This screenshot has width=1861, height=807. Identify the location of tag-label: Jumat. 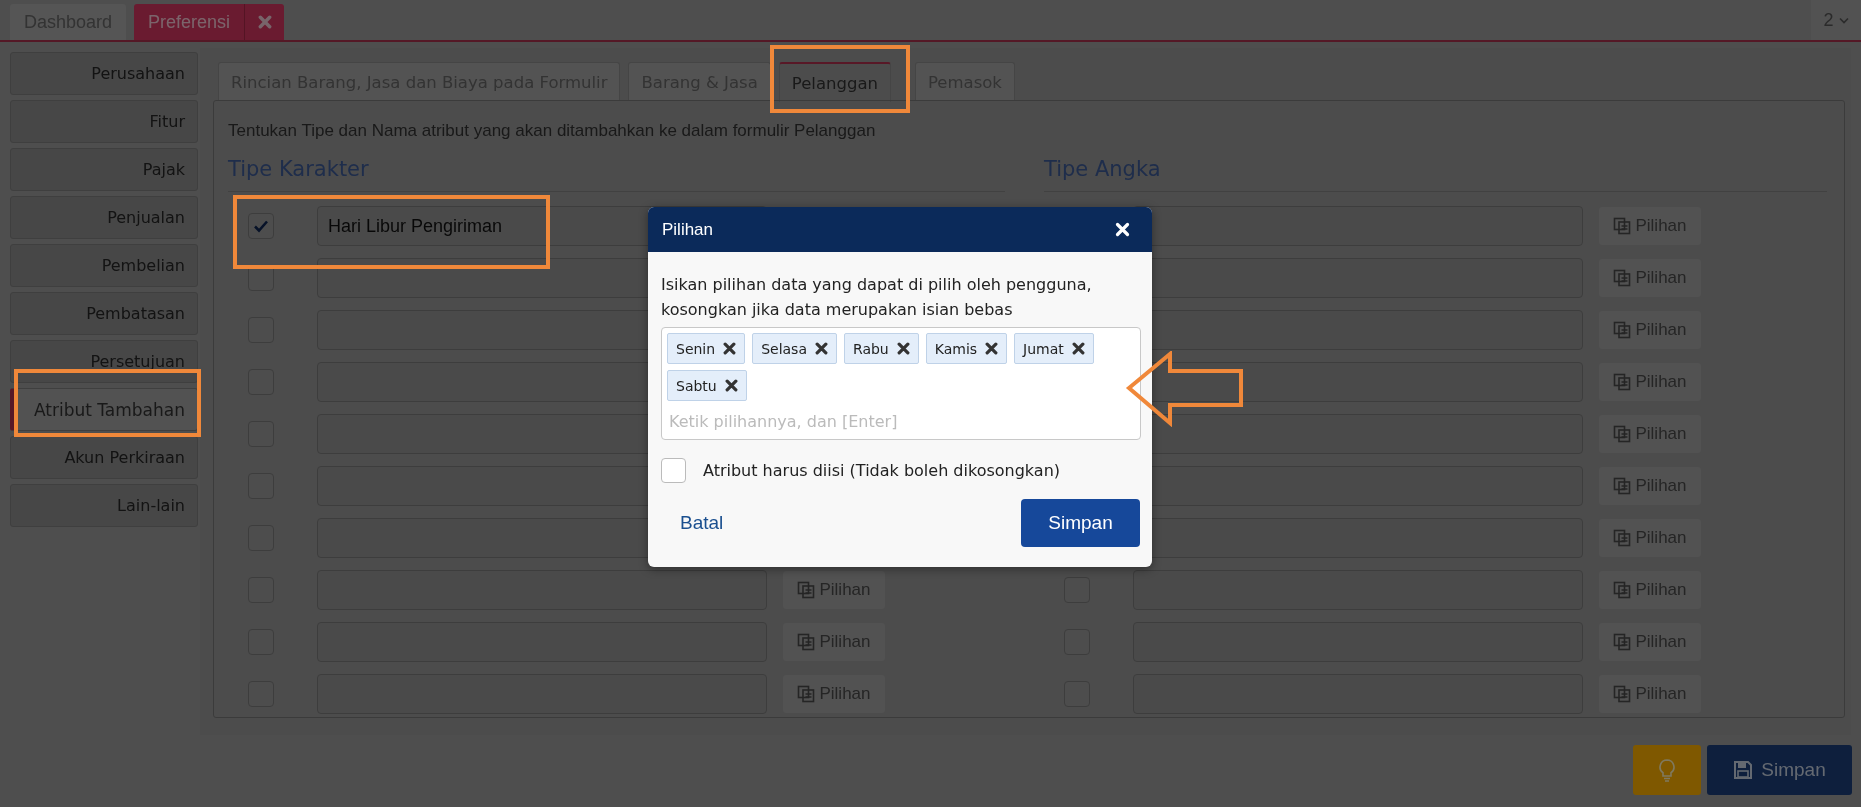
(1043, 348).